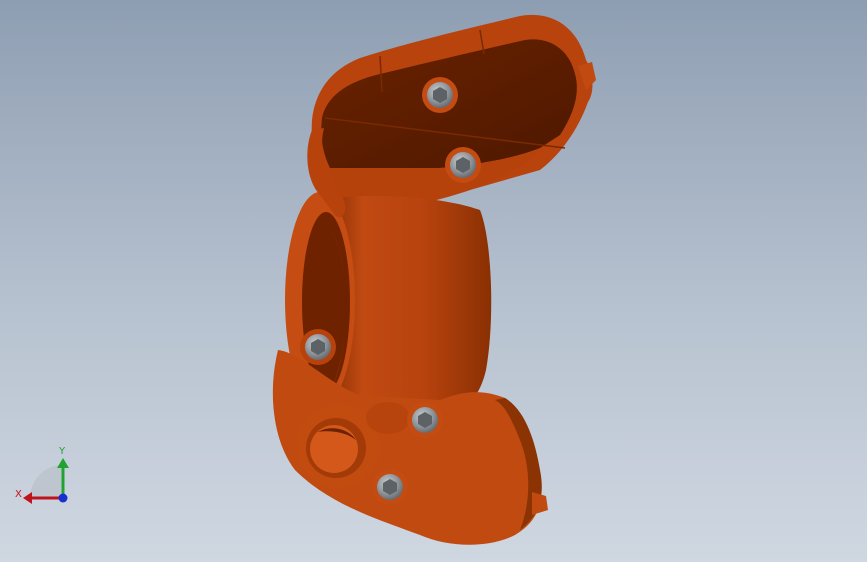 Image resolution: width=867 pixels, height=562 pixels. Describe the element at coordinates (46, 481) in the screenshot. I see `triad-plane` at that location.